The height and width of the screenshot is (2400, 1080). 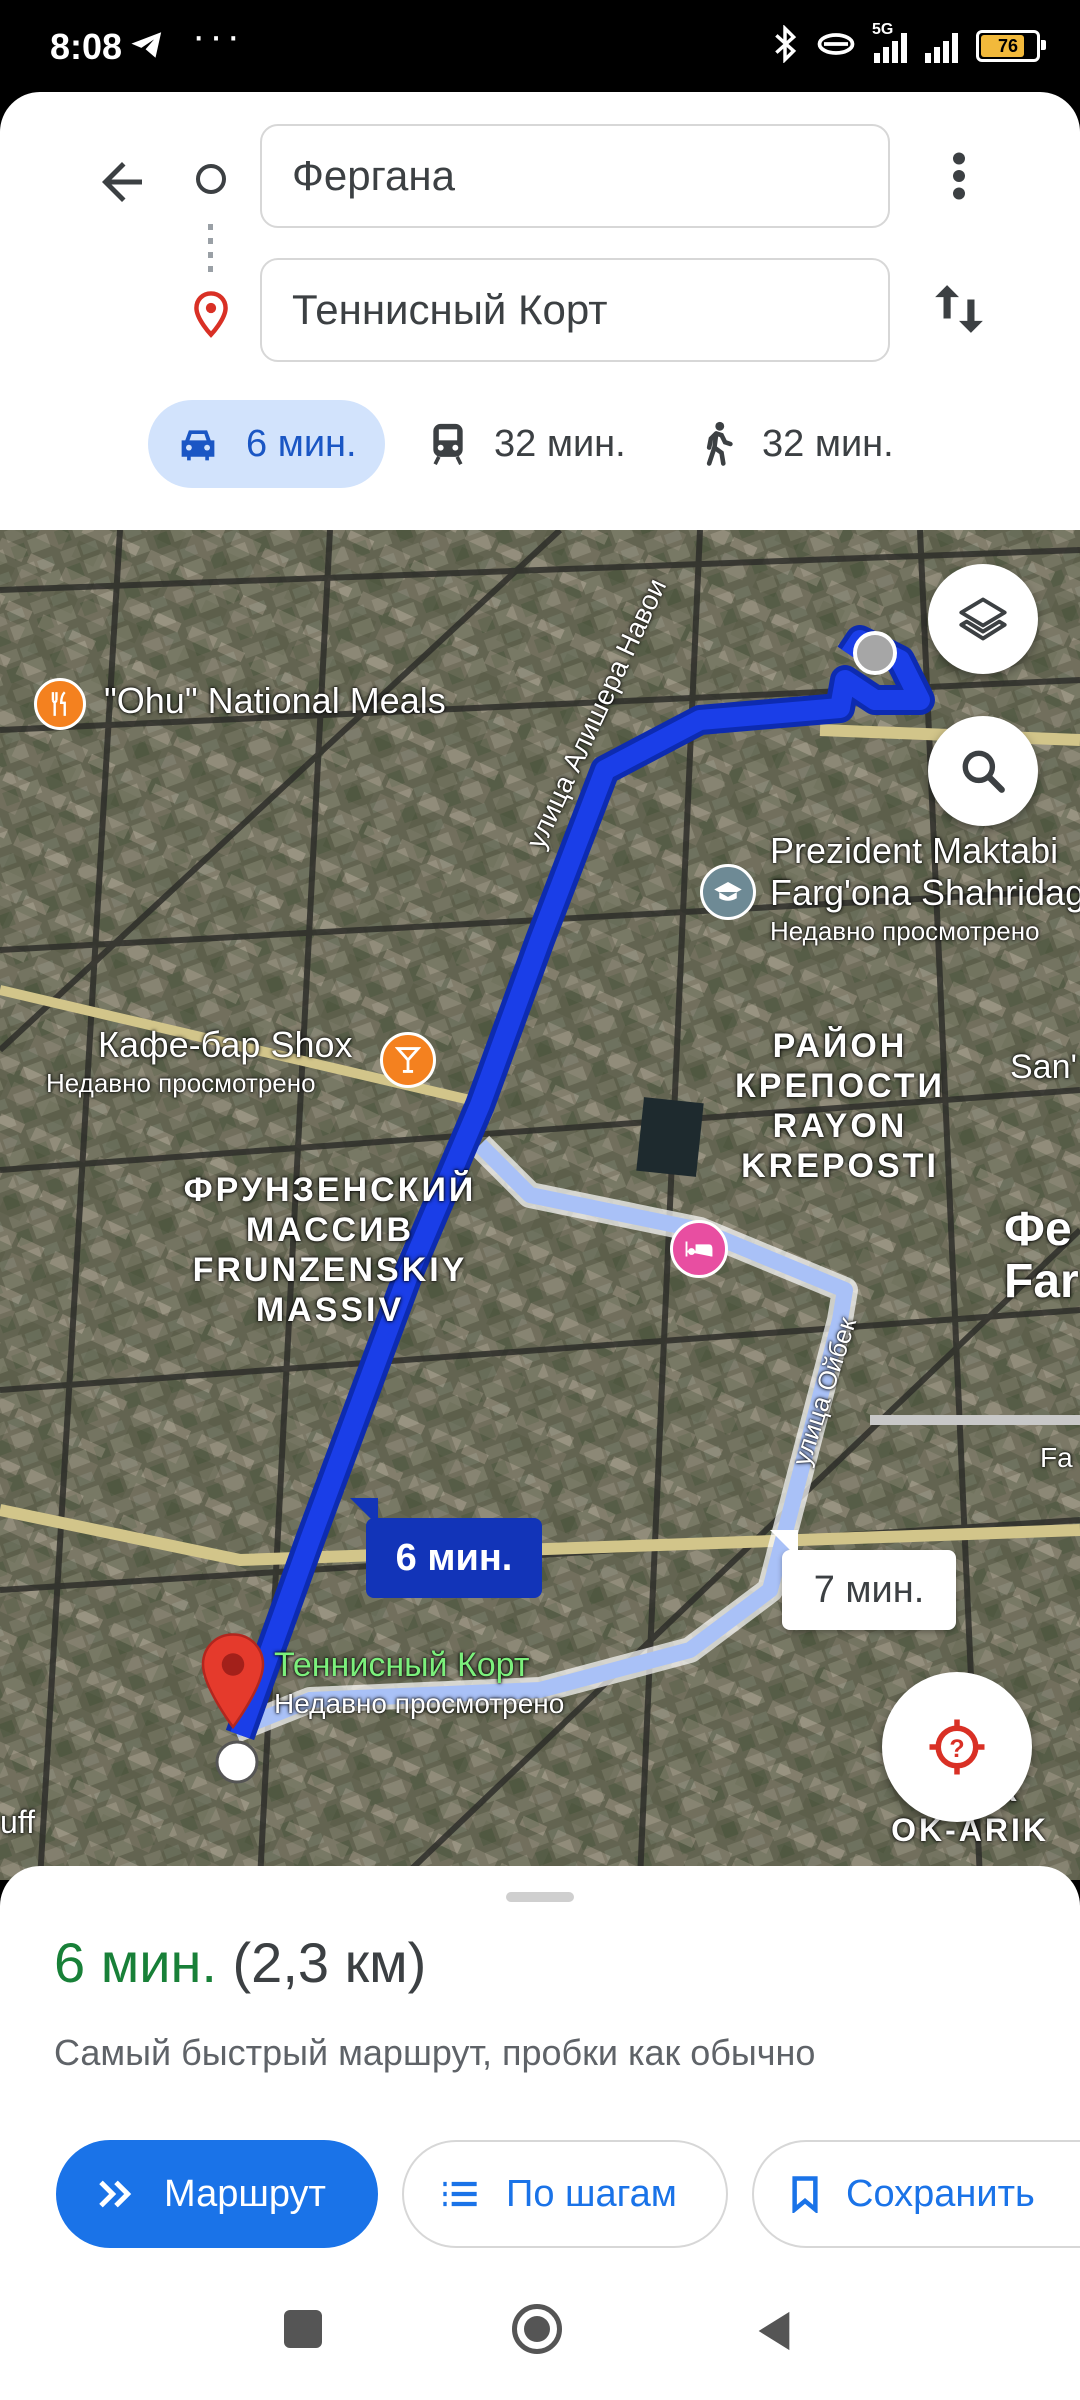 I want to click on district-kreposti-line2: КРЕПОСТИ, so click(x=840, y=1086).